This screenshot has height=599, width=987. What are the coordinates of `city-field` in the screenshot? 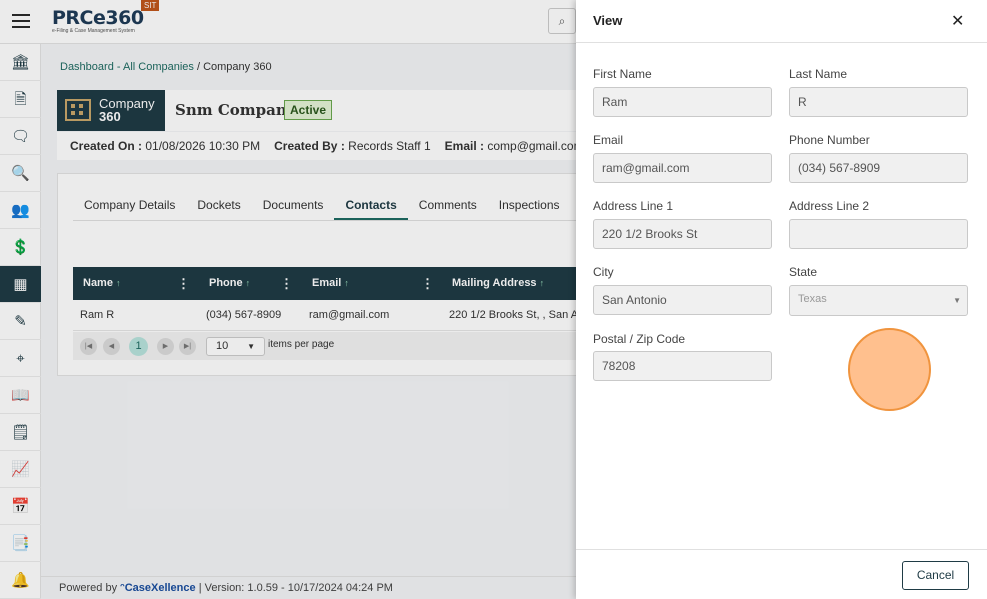 It's located at (682, 300).